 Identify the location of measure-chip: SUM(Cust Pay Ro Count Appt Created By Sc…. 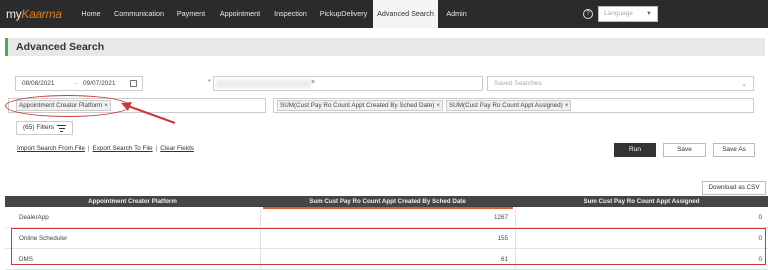
(360, 105).